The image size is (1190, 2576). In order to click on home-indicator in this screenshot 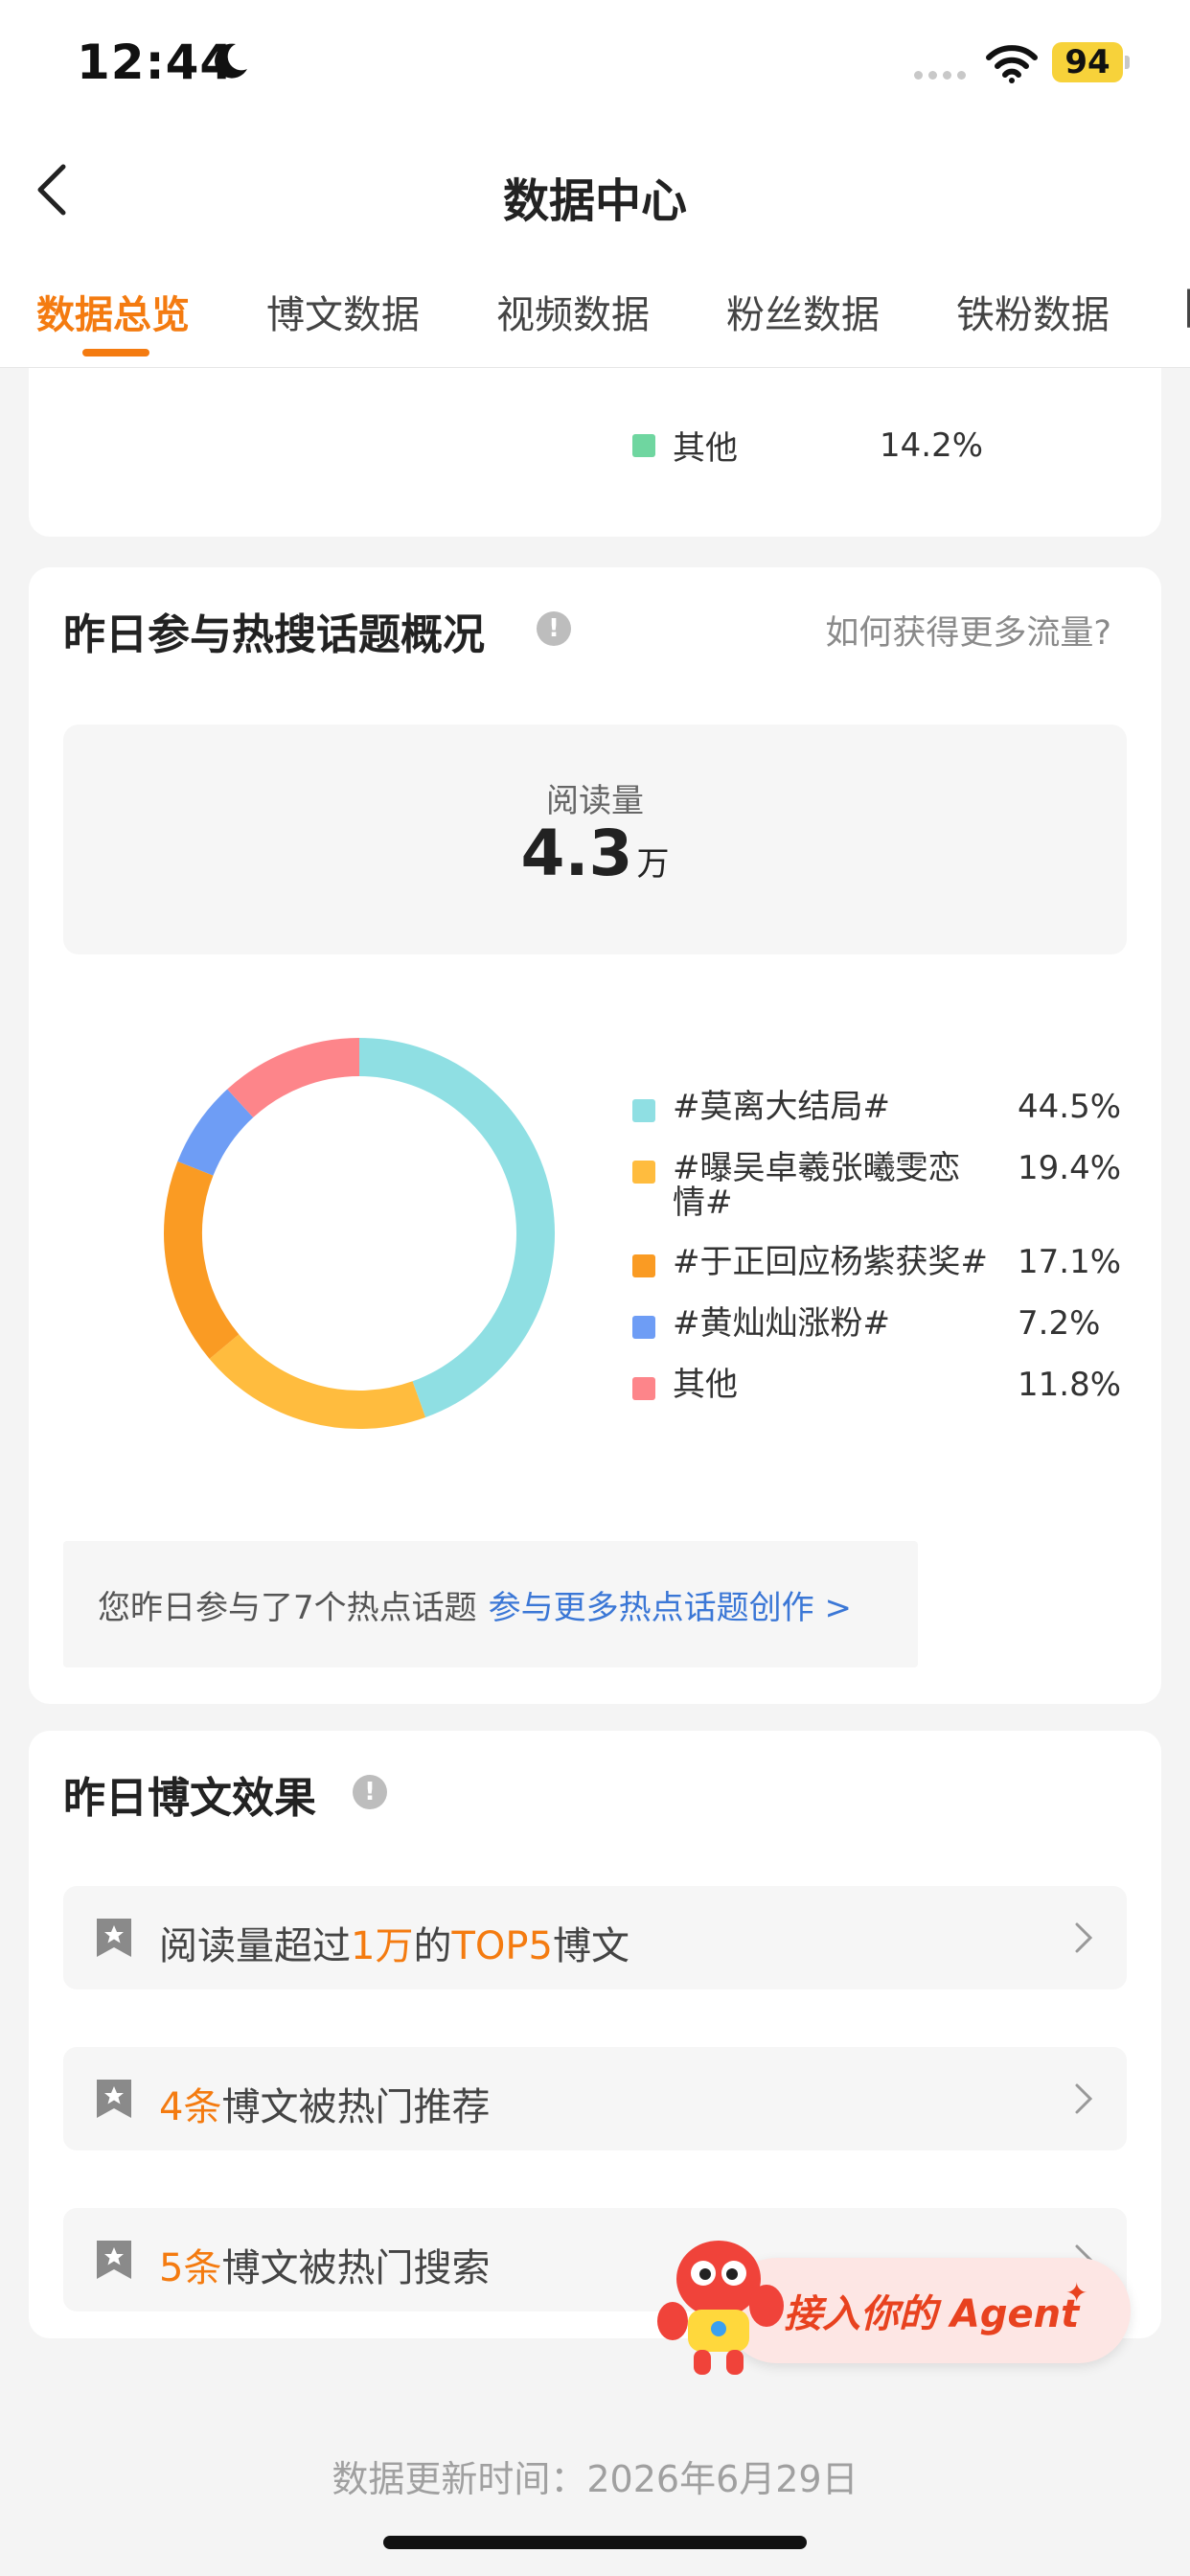, I will do `click(595, 2542)`.